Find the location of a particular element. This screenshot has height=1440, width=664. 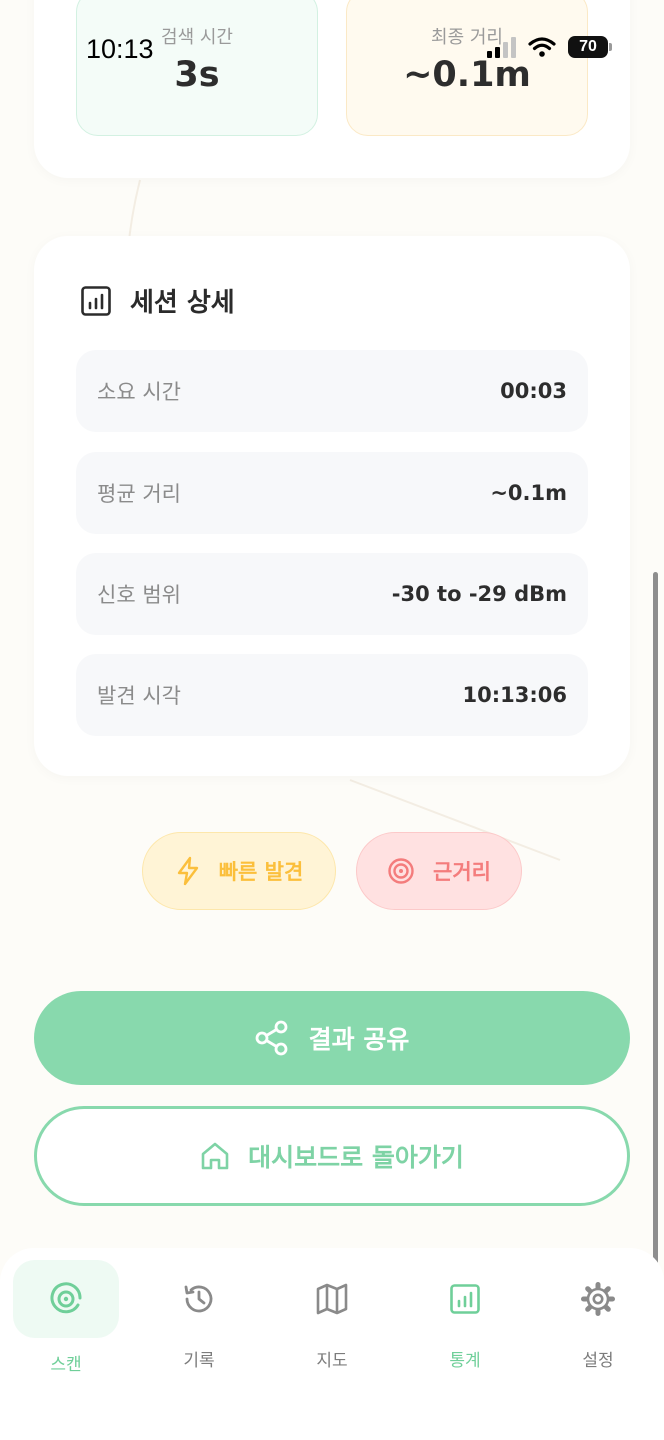

row-label: 발견 시각 is located at coordinates (139, 696).